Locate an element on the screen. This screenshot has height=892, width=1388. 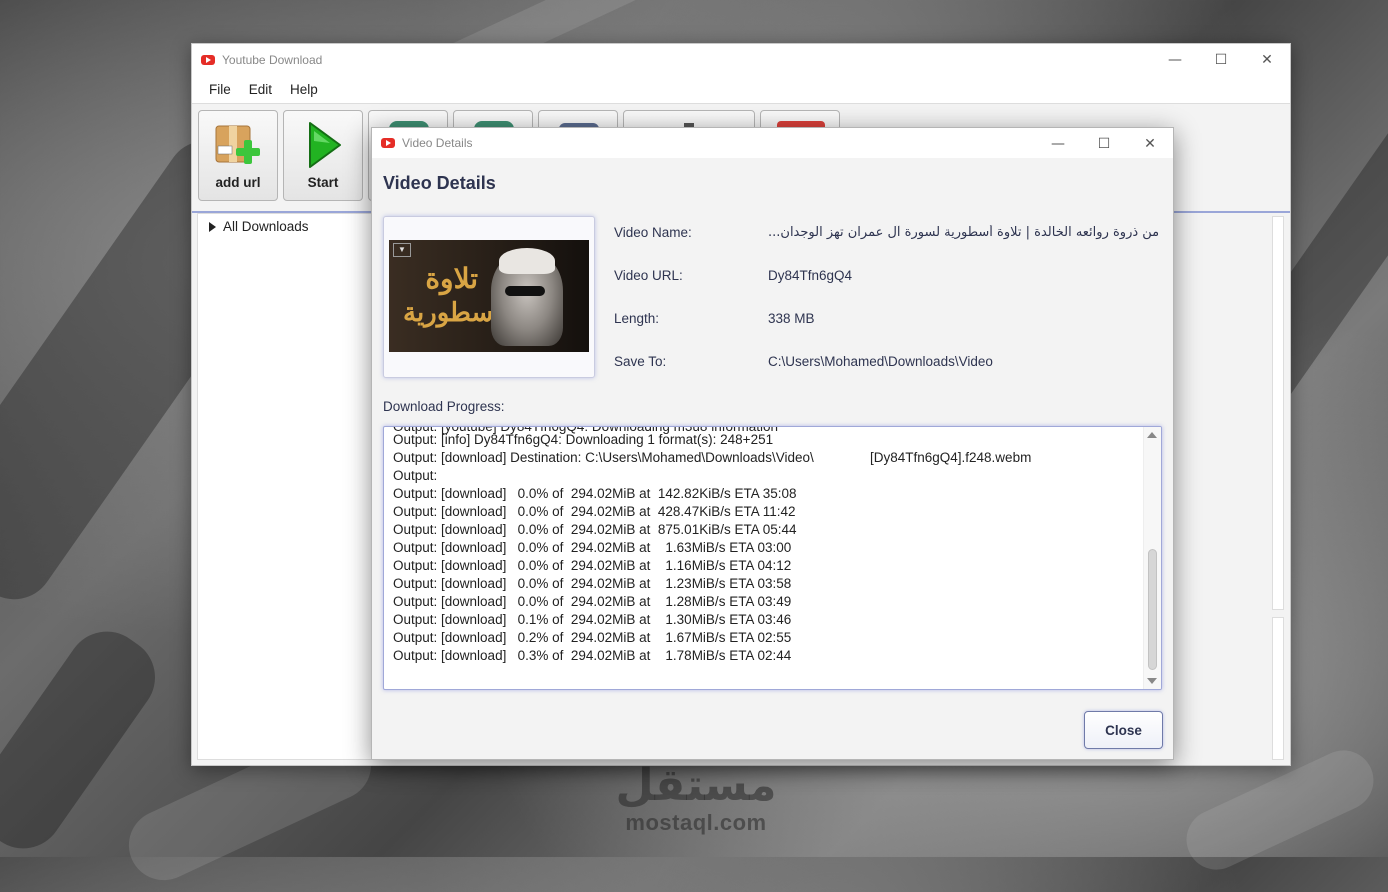
video-url-label: Video URL: is located at coordinates (648, 275).